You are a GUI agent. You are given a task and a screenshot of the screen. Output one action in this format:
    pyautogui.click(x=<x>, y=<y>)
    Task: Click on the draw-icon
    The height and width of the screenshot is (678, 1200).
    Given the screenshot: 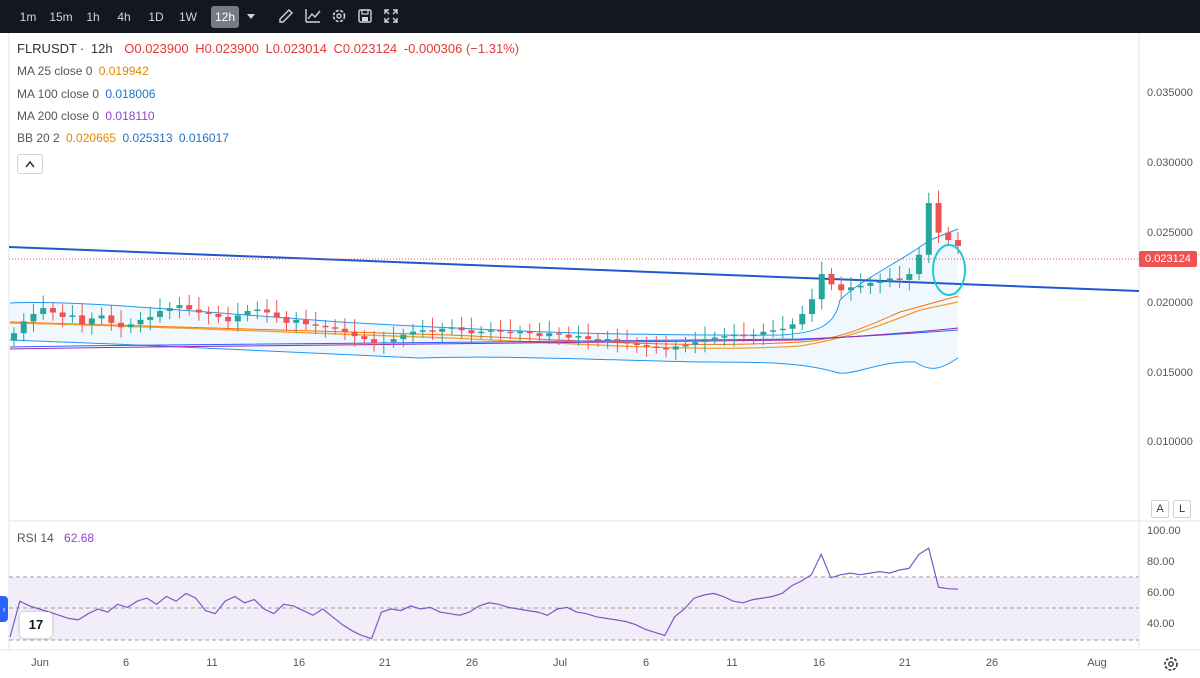 What is the action you would take?
    pyautogui.click(x=286, y=16)
    